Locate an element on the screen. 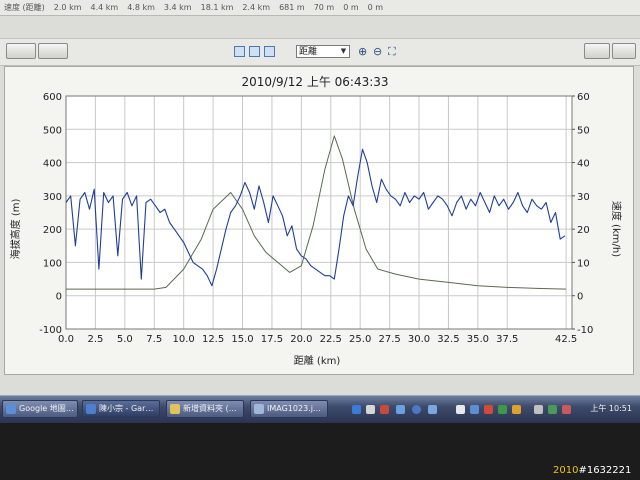  x-tick-label: 32.5 is located at coordinates (448, 339).